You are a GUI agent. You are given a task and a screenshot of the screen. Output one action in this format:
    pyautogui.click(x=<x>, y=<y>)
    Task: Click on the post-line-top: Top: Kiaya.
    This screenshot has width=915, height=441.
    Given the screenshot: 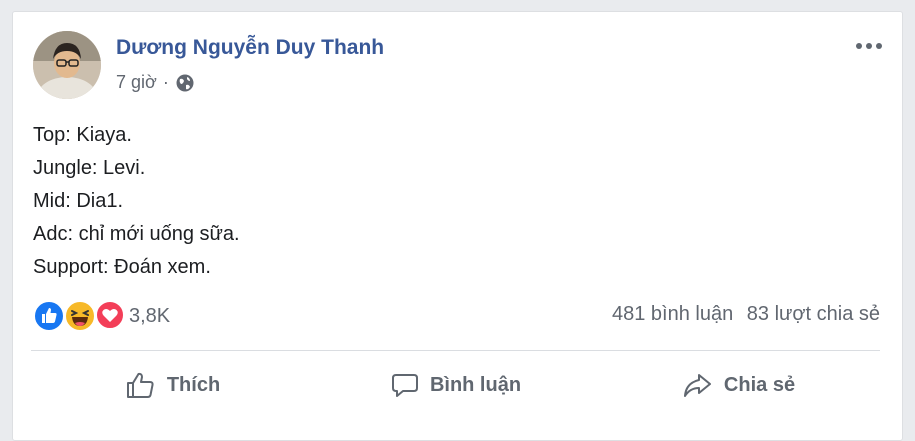 What is the action you would take?
    pyautogui.click(x=82, y=135)
    